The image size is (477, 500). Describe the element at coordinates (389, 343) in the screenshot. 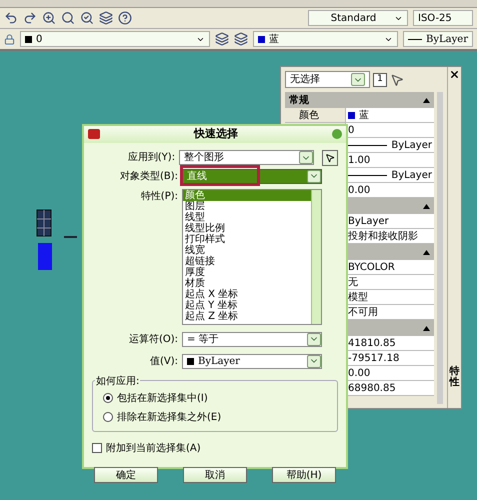

I see `property-value: 41810.85` at that location.